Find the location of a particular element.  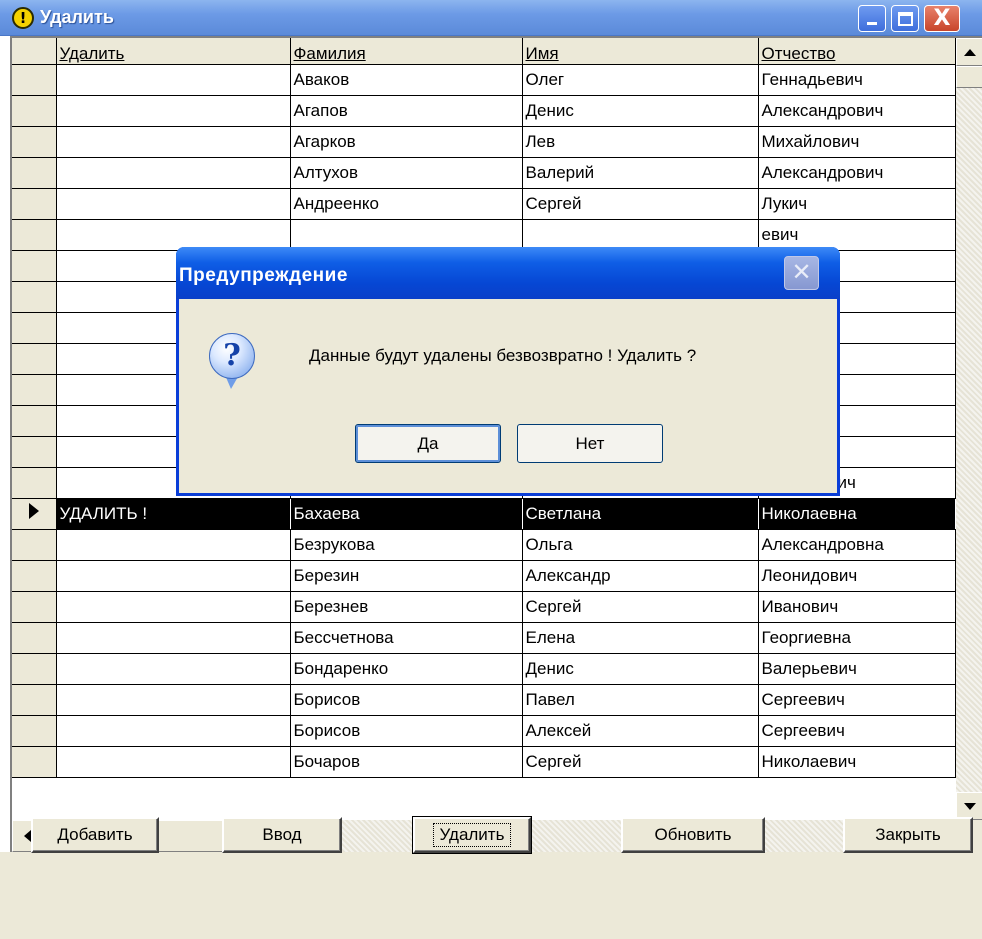

cell-first-name: Лев is located at coordinates (640, 142).